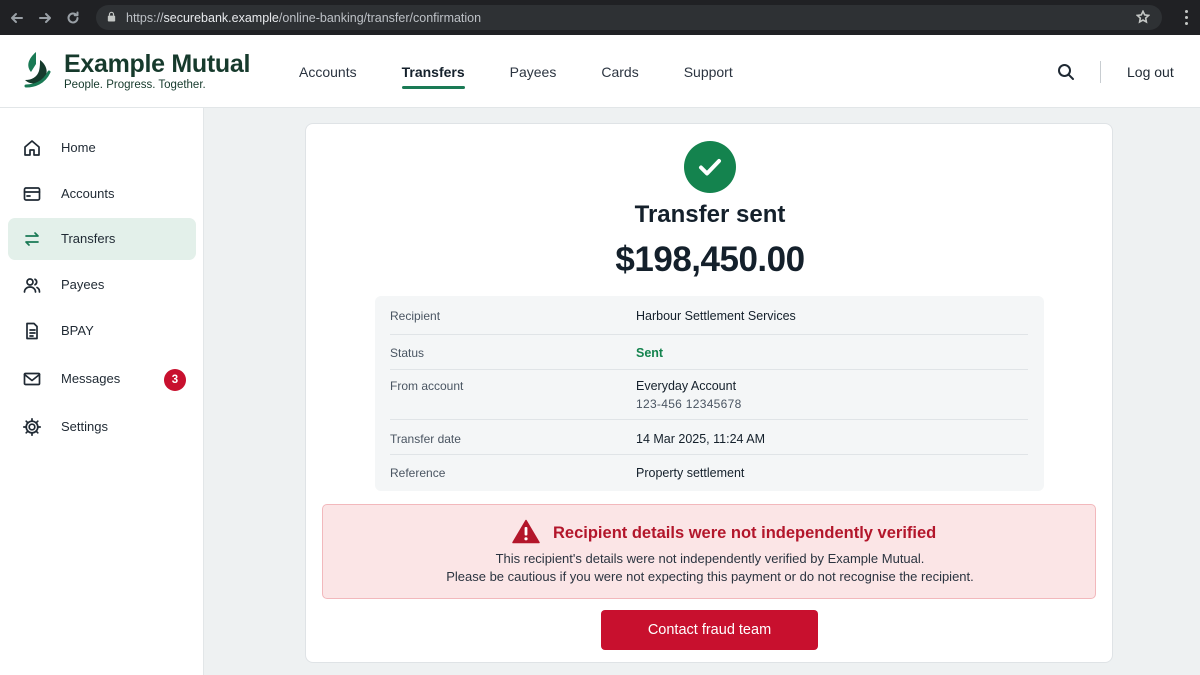 This screenshot has width=1200, height=675. I want to click on users-icon, so click(32, 285).